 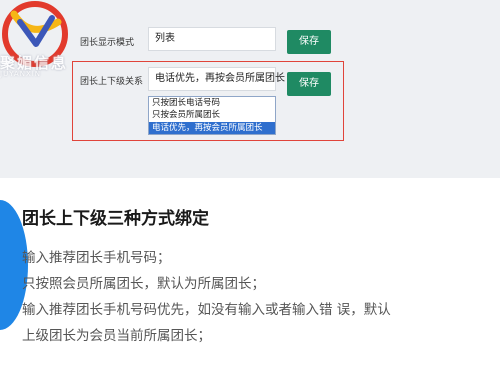 What do you see at coordinates (96, 258) in the screenshot?
I see `article-line: 输入推荐团长手机号码；` at bounding box center [96, 258].